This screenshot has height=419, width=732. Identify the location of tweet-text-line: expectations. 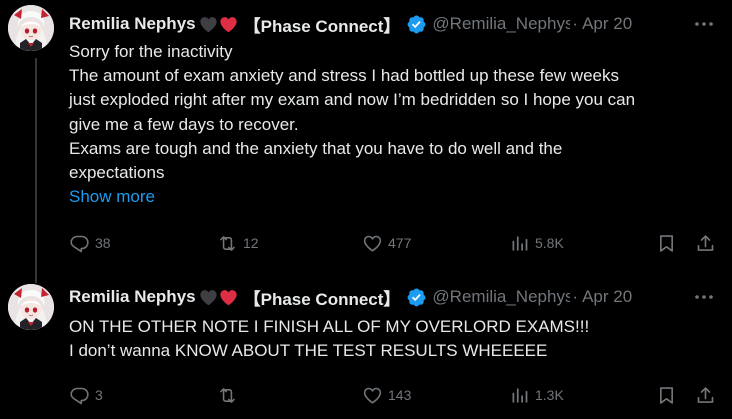
(117, 173).